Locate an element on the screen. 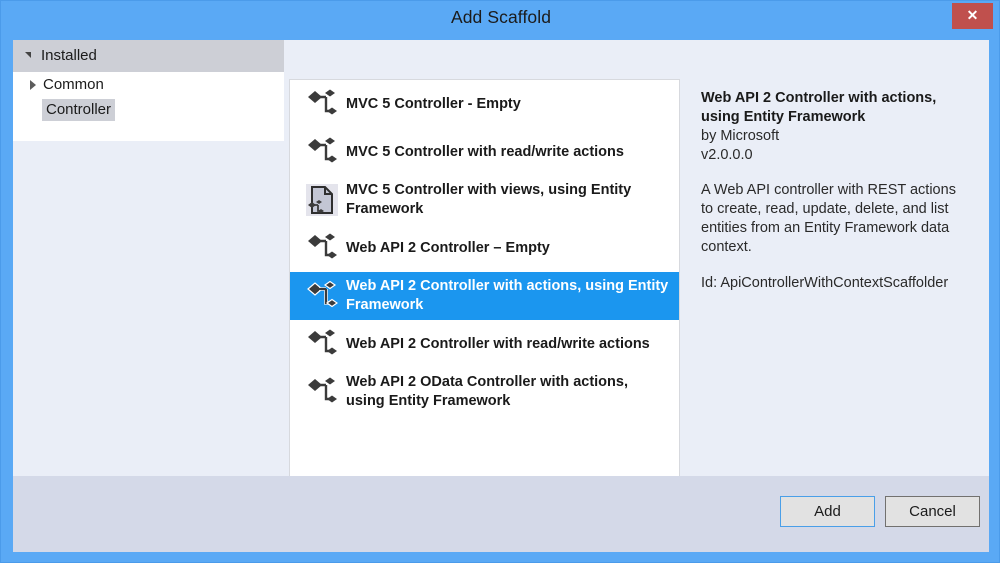 The width and height of the screenshot is (1000, 563). list-item: Web API 2 Controller – Empty is located at coordinates (484, 248).